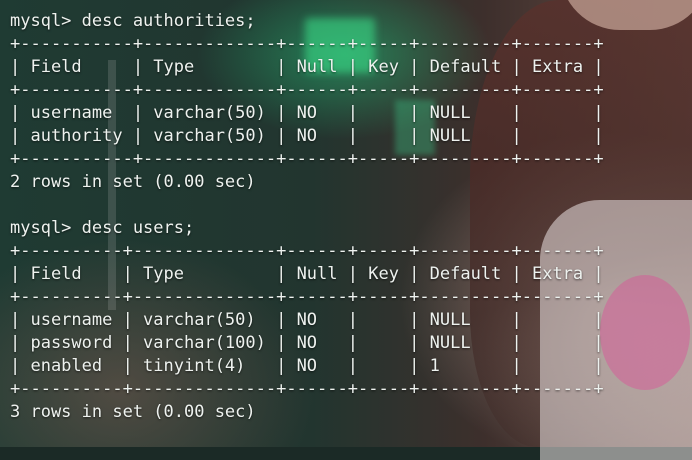  I want to click on result-summary: 3 rows in set (0.00 sec), so click(133, 412).